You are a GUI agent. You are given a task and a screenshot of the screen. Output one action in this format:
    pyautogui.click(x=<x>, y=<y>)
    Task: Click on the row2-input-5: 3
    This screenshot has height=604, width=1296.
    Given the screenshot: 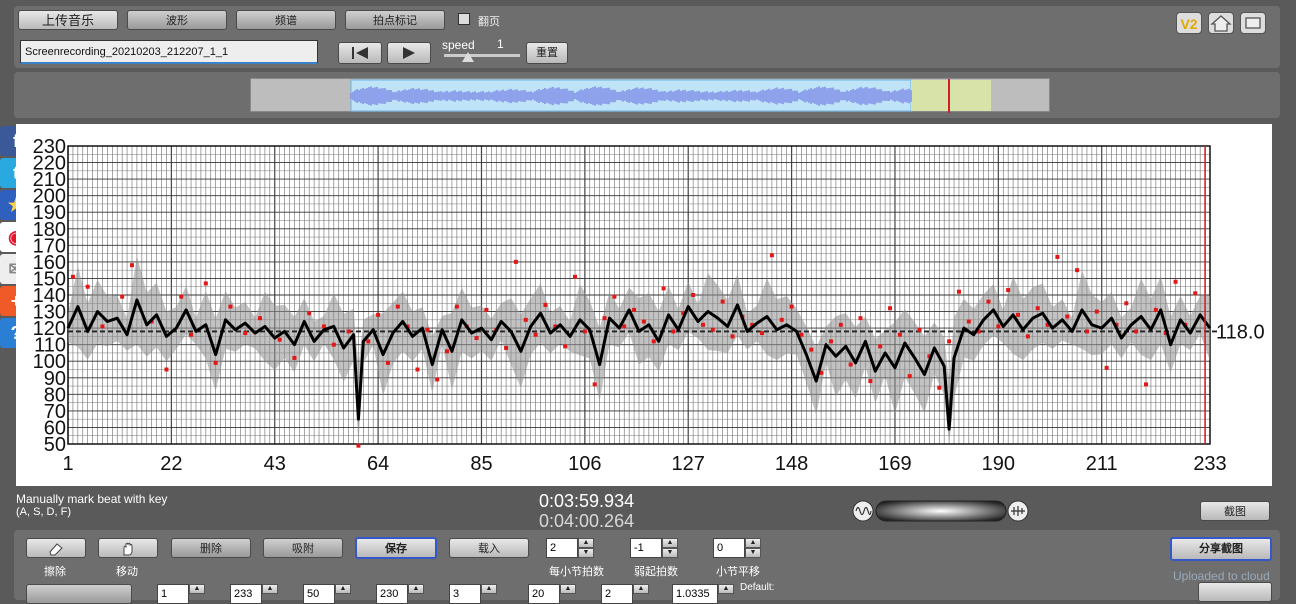 What is the action you would take?
    pyautogui.click(x=465, y=594)
    